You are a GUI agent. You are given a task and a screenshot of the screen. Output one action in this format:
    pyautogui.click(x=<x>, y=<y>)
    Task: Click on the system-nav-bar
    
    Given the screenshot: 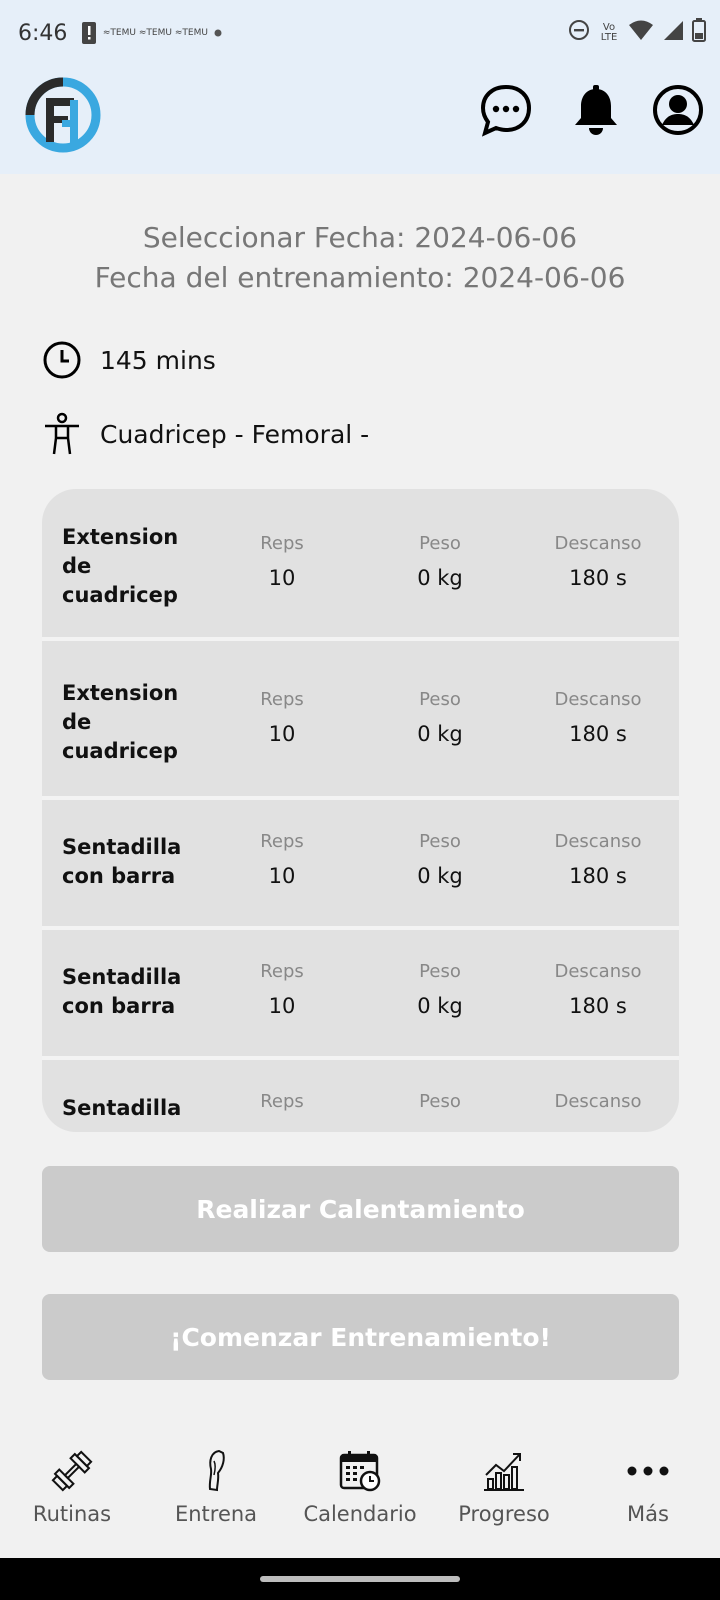 What is the action you would take?
    pyautogui.click(x=360, y=1579)
    